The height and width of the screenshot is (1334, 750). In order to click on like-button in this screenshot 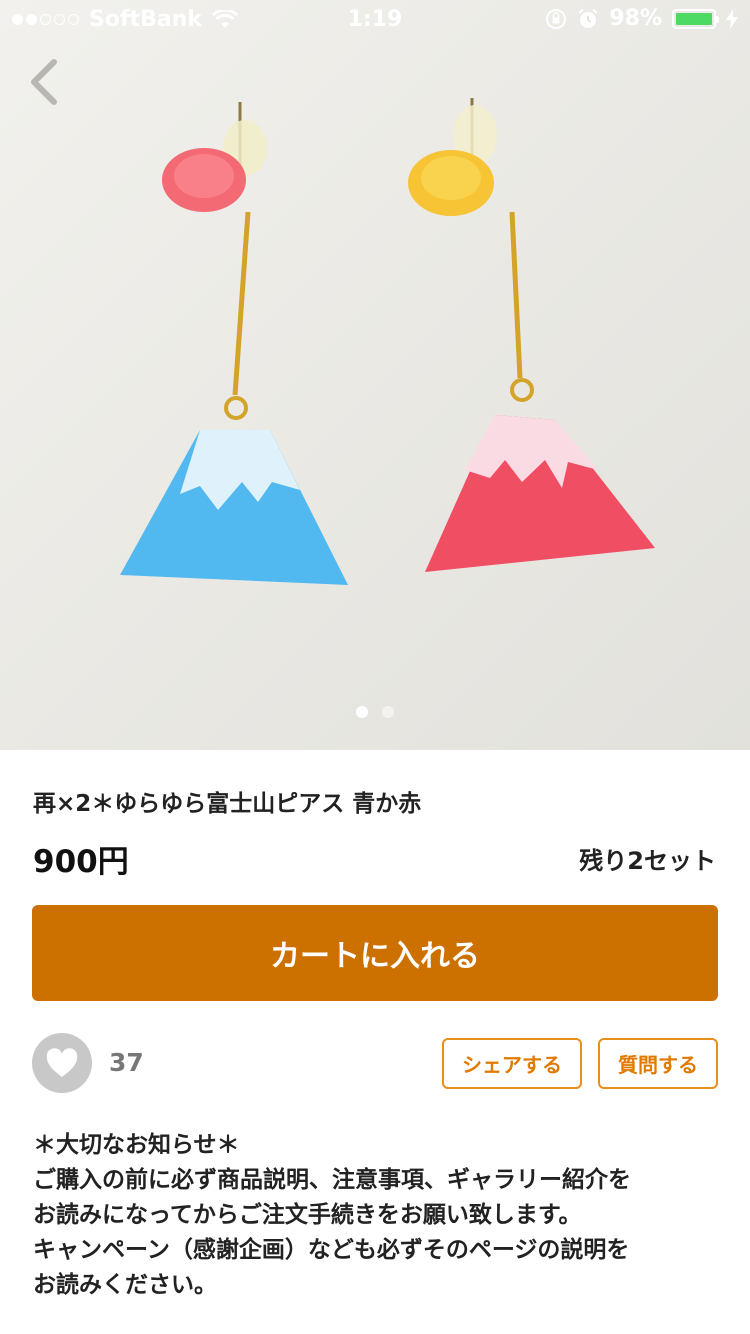, I will do `click(62, 1063)`.